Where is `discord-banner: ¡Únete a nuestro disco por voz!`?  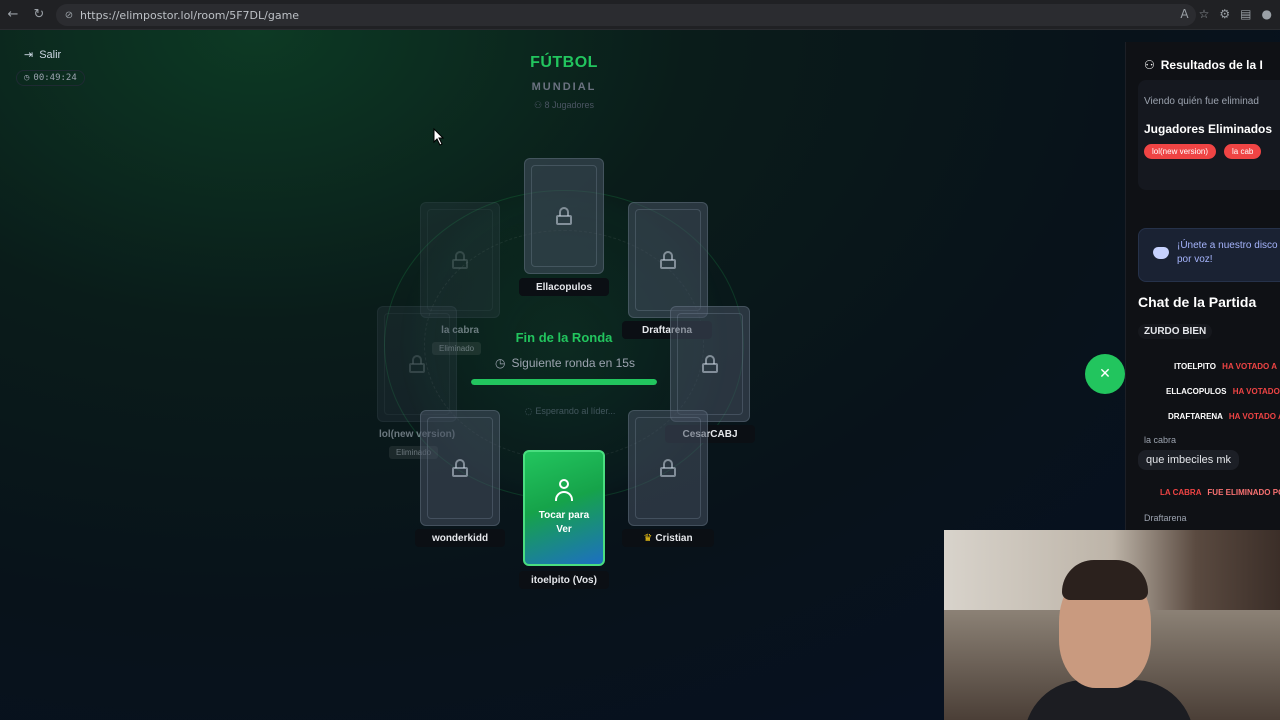
discord-banner: ¡Únete a nuestro disco por voz! is located at coordinates (1209, 255).